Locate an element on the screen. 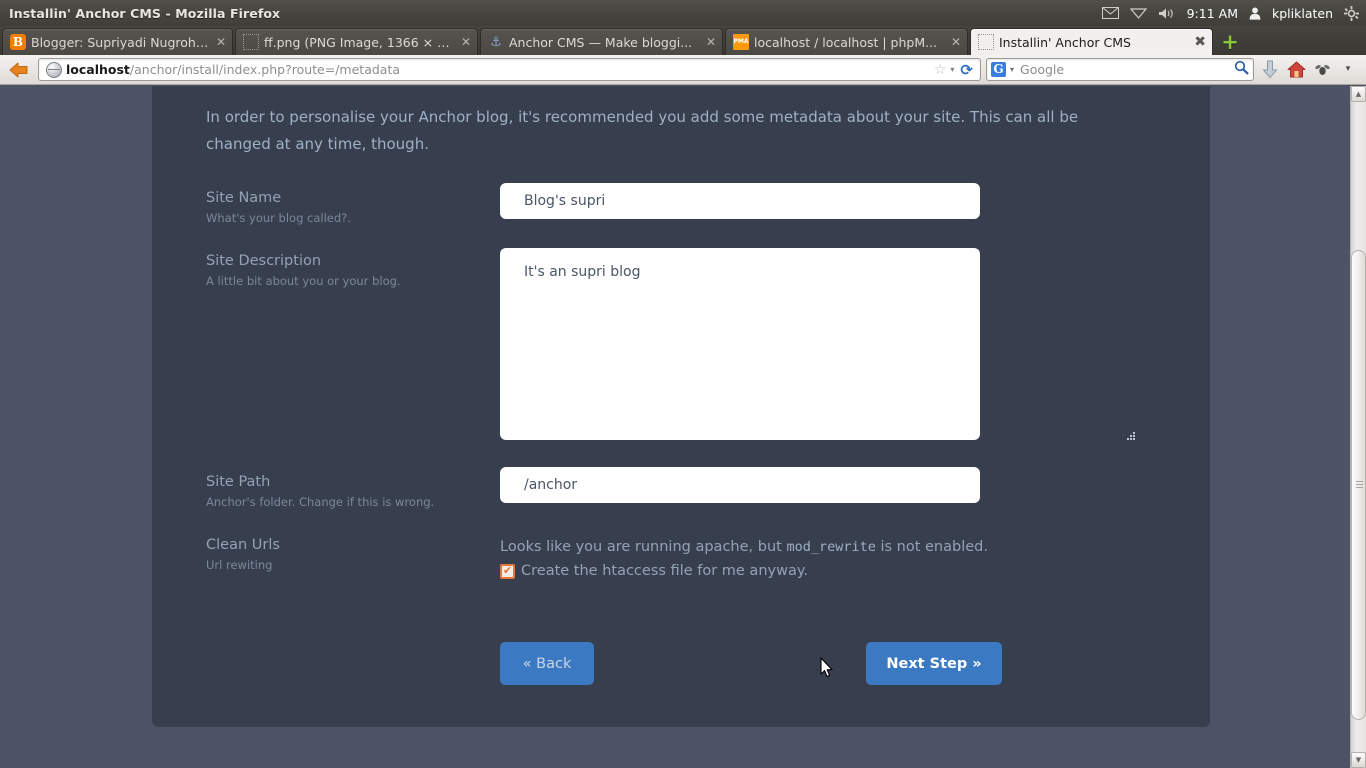  clean-urls-label: Clean Urls is located at coordinates (243, 545).